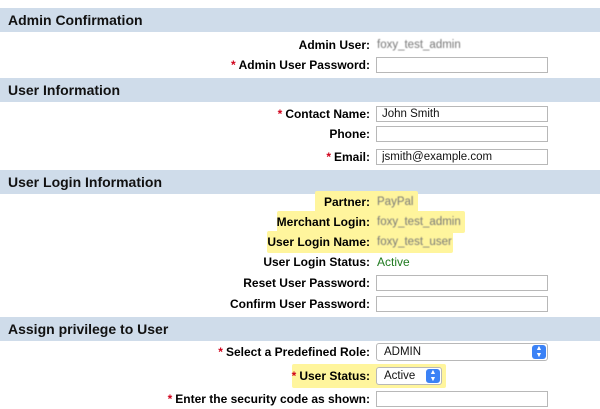 Image resolution: width=600 pixels, height=409 pixels. Describe the element at coordinates (304, 65) in the screenshot. I see `admin-password-label-text: Admin User Password:` at that location.